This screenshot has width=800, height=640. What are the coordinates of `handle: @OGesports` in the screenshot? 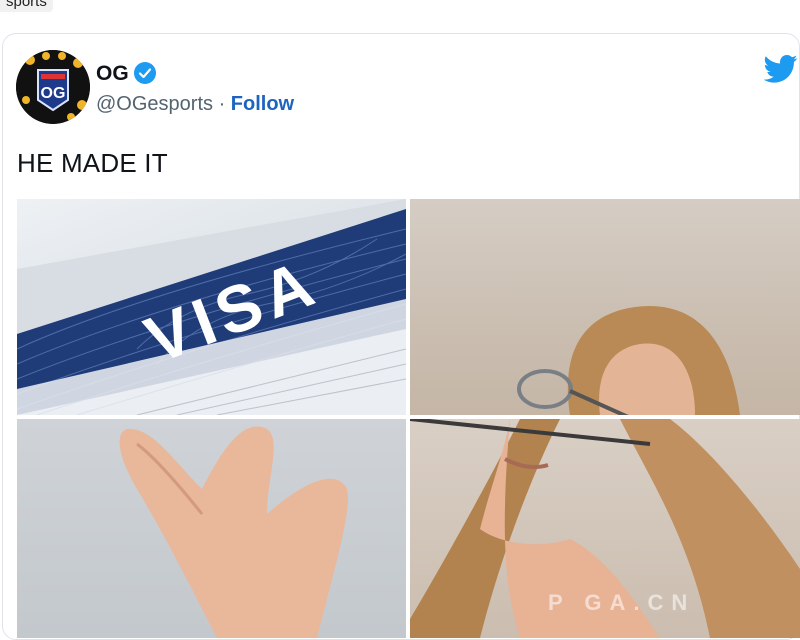 It's located at (154, 104).